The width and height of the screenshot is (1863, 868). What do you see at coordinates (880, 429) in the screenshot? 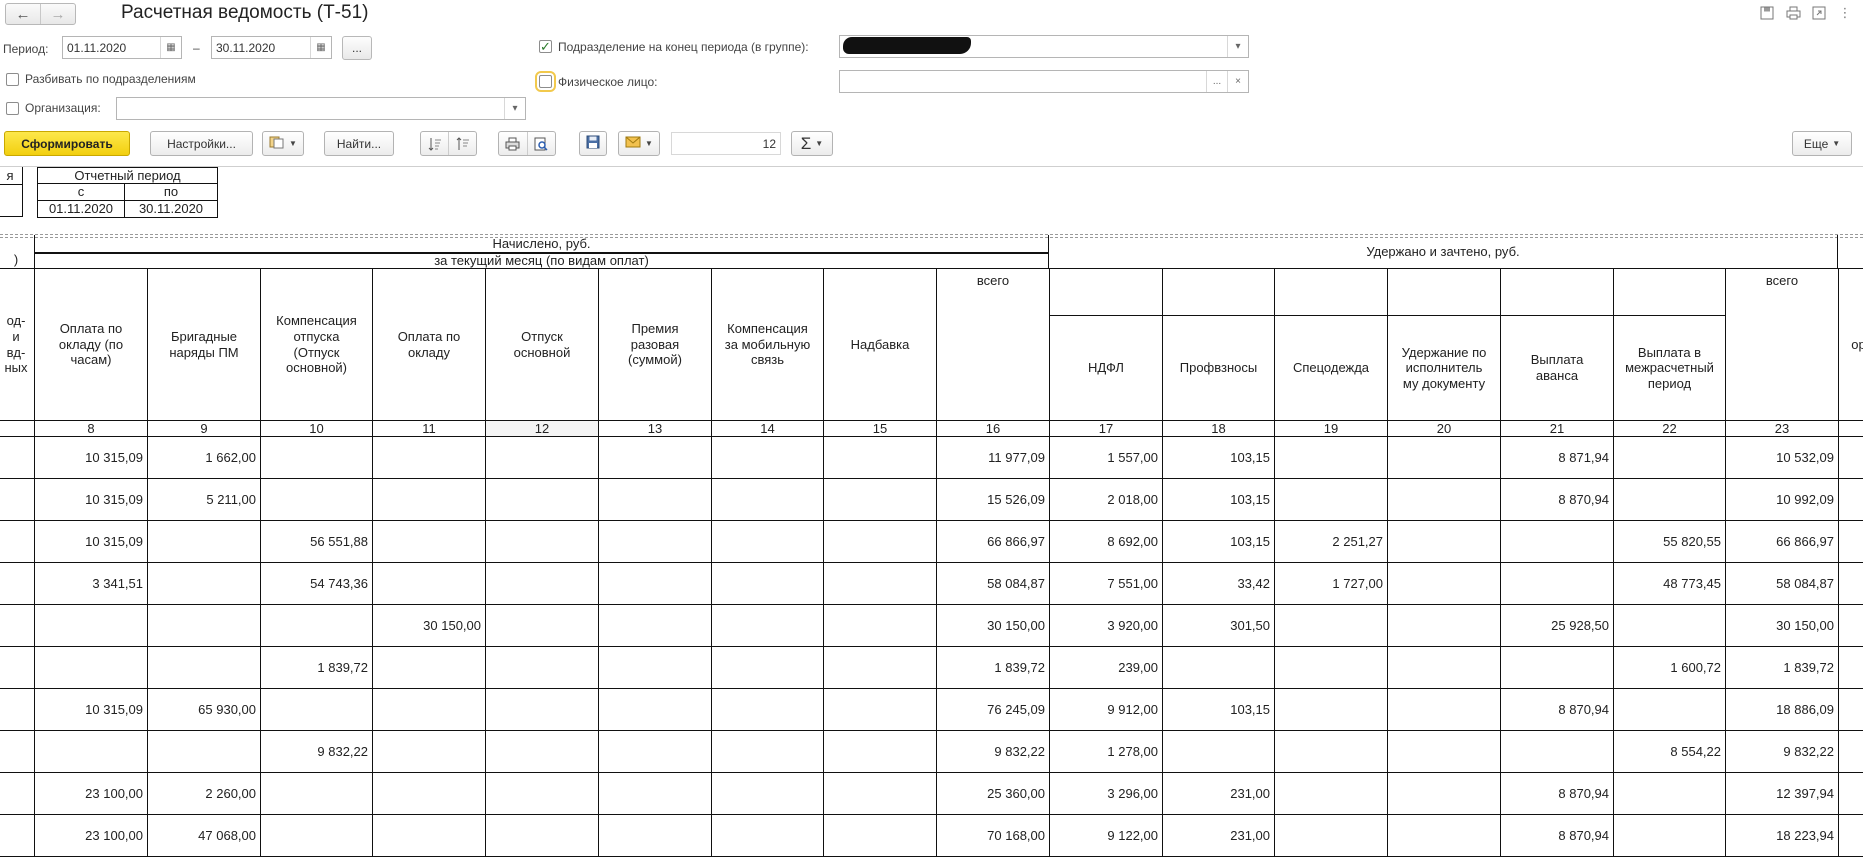
I see `column-number: 15` at bounding box center [880, 429].